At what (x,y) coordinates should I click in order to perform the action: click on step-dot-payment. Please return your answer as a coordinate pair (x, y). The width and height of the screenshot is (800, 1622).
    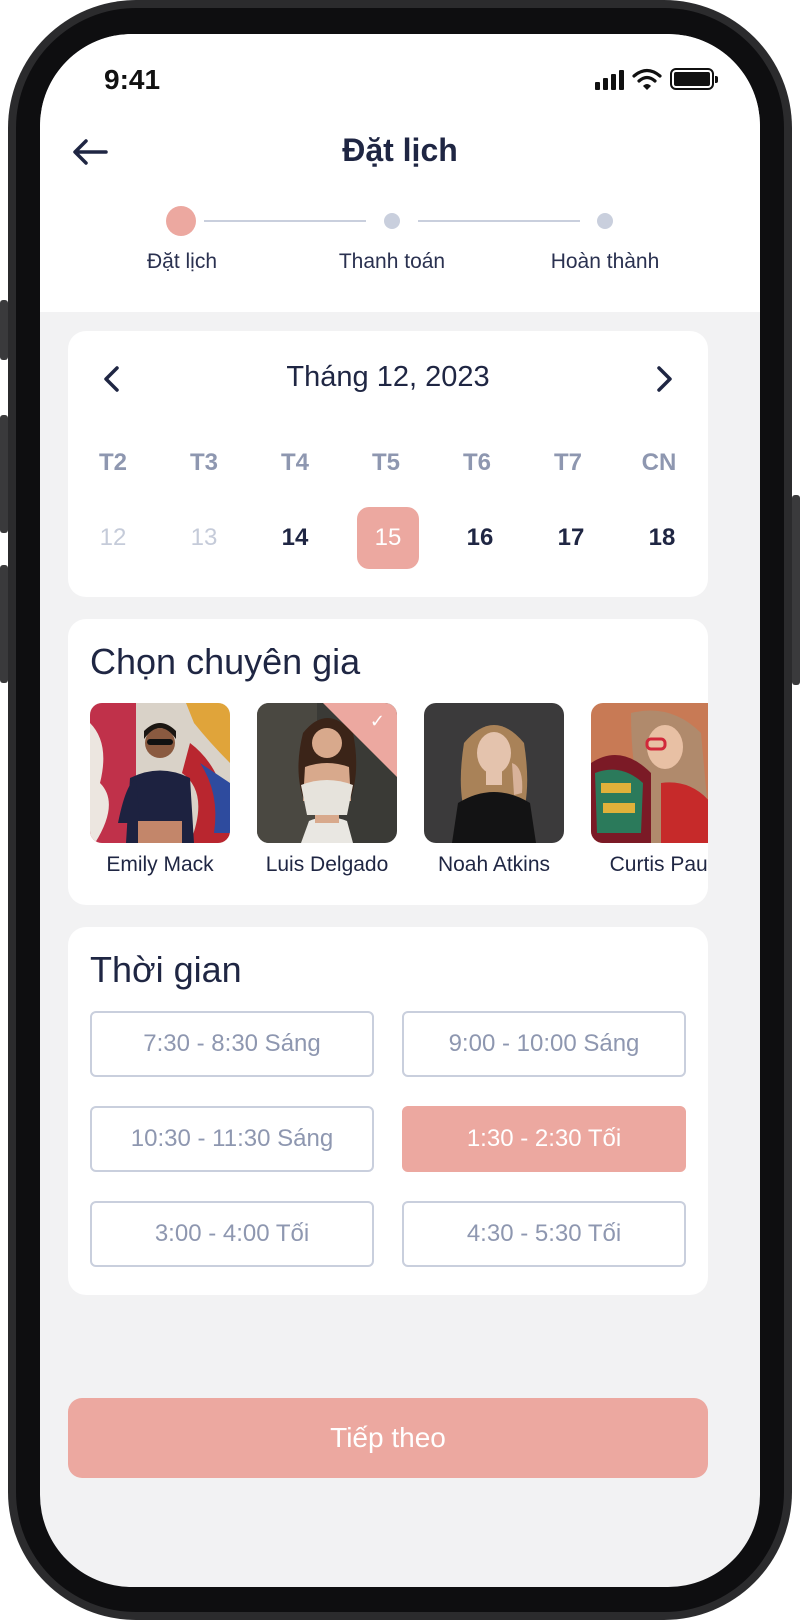
    Looking at the image, I should click on (392, 221).